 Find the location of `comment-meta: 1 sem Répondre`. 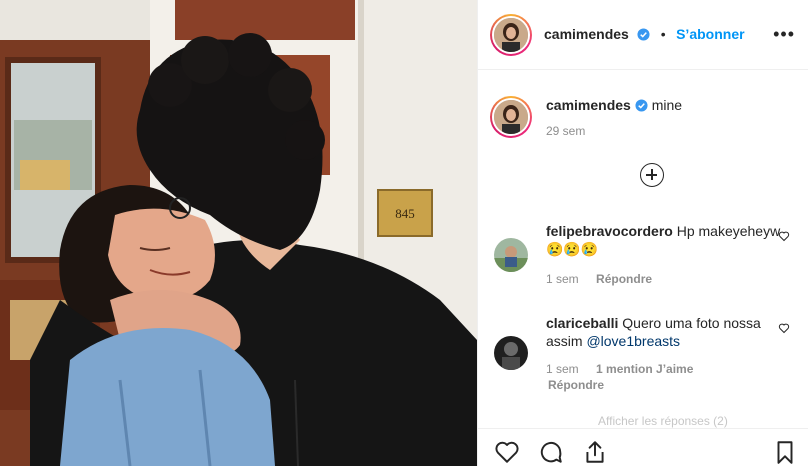

comment-meta: 1 sem Répondre is located at coordinates (606, 279).